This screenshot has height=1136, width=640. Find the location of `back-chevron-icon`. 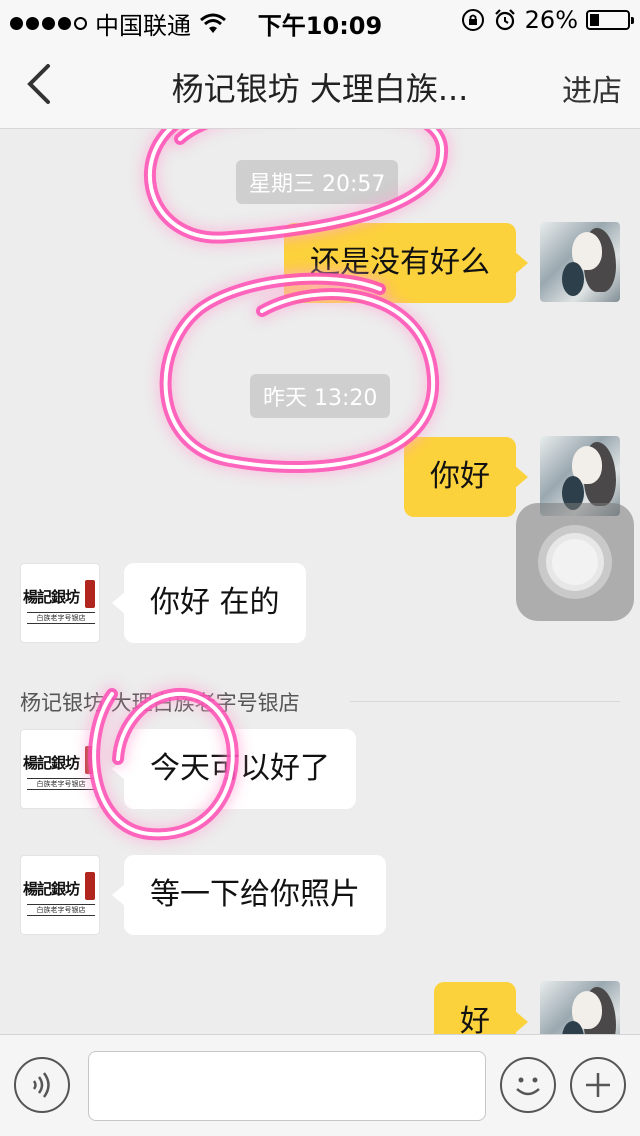

back-chevron-icon is located at coordinates (40, 84).